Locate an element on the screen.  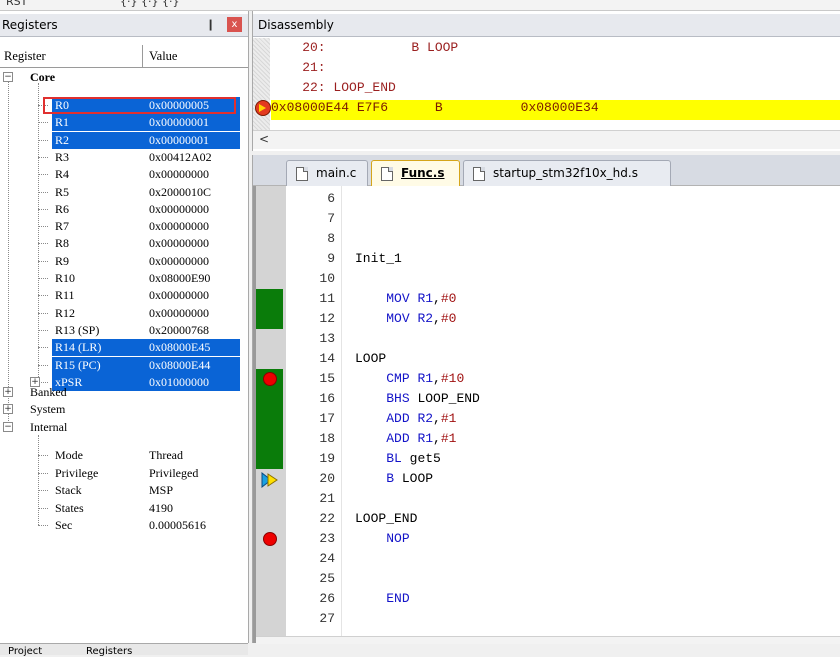
code-line: ADD R2,#1 is located at coordinates (405, 418).